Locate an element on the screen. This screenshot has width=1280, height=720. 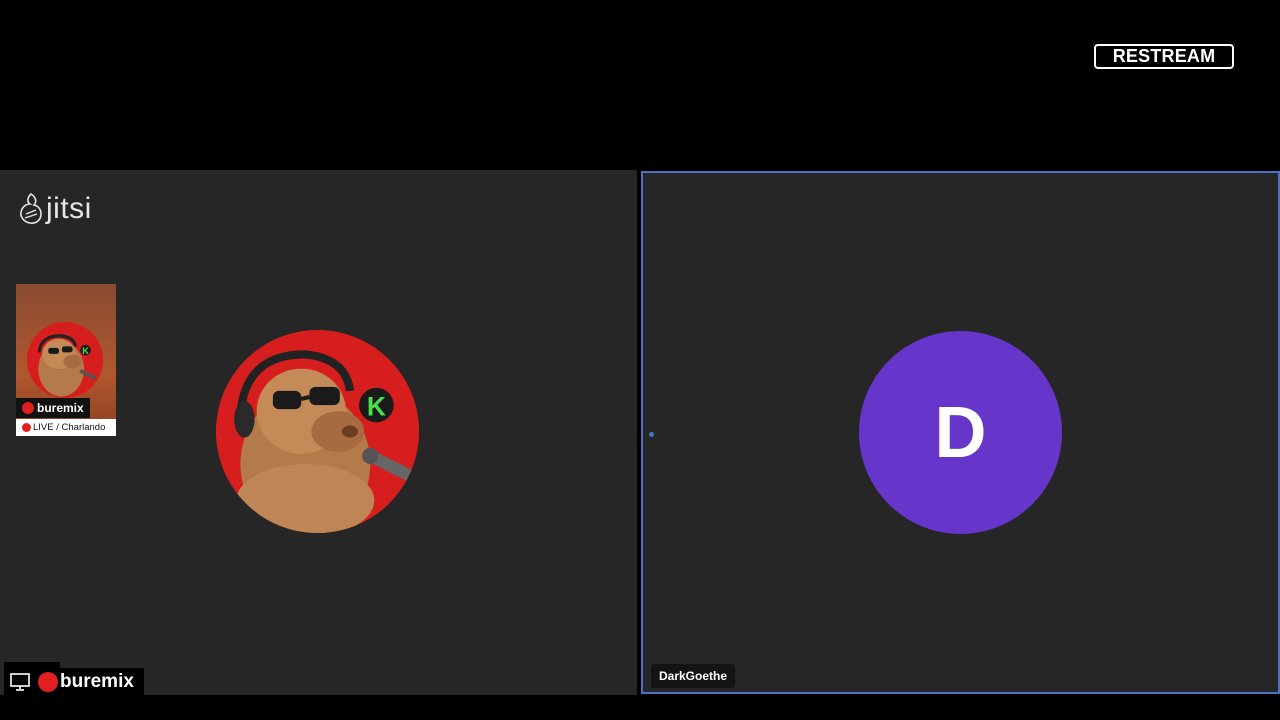
jitsi-logo: jitsi is located at coordinates (55, 209).